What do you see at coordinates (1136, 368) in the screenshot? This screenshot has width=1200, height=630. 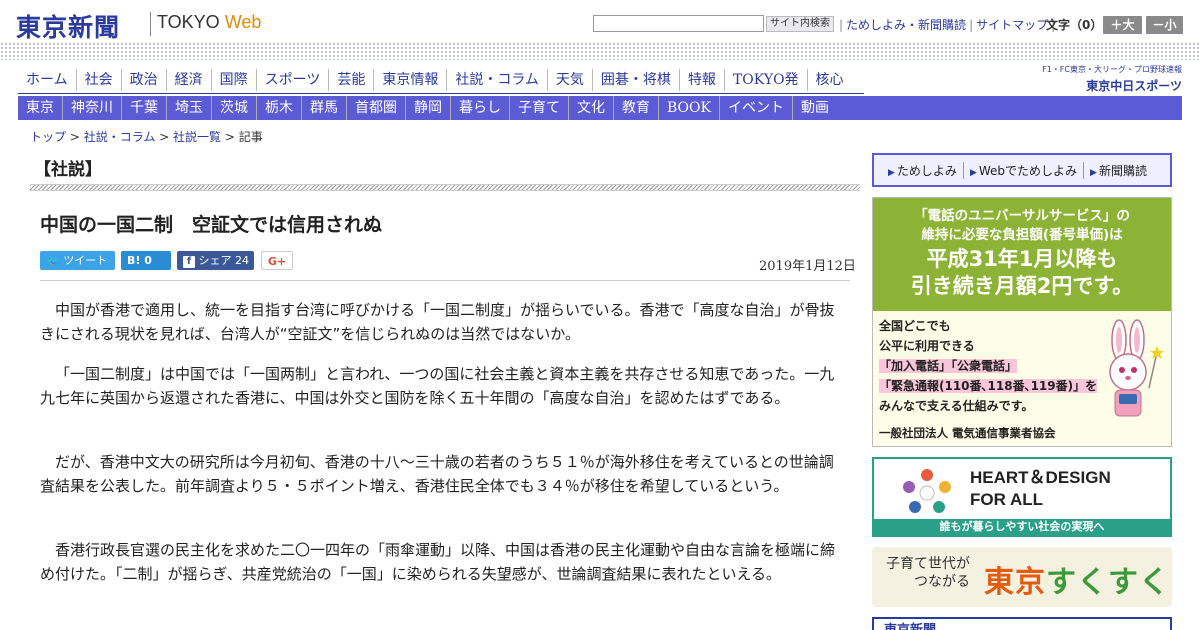 I see `bunny-mascot-icon` at bounding box center [1136, 368].